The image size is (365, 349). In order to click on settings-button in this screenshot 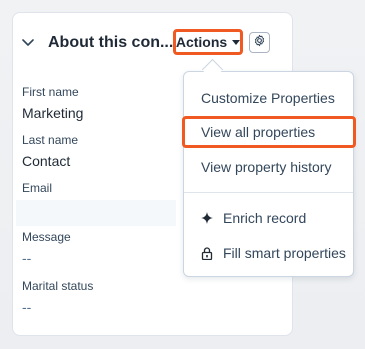, I will do `click(259, 42)`.